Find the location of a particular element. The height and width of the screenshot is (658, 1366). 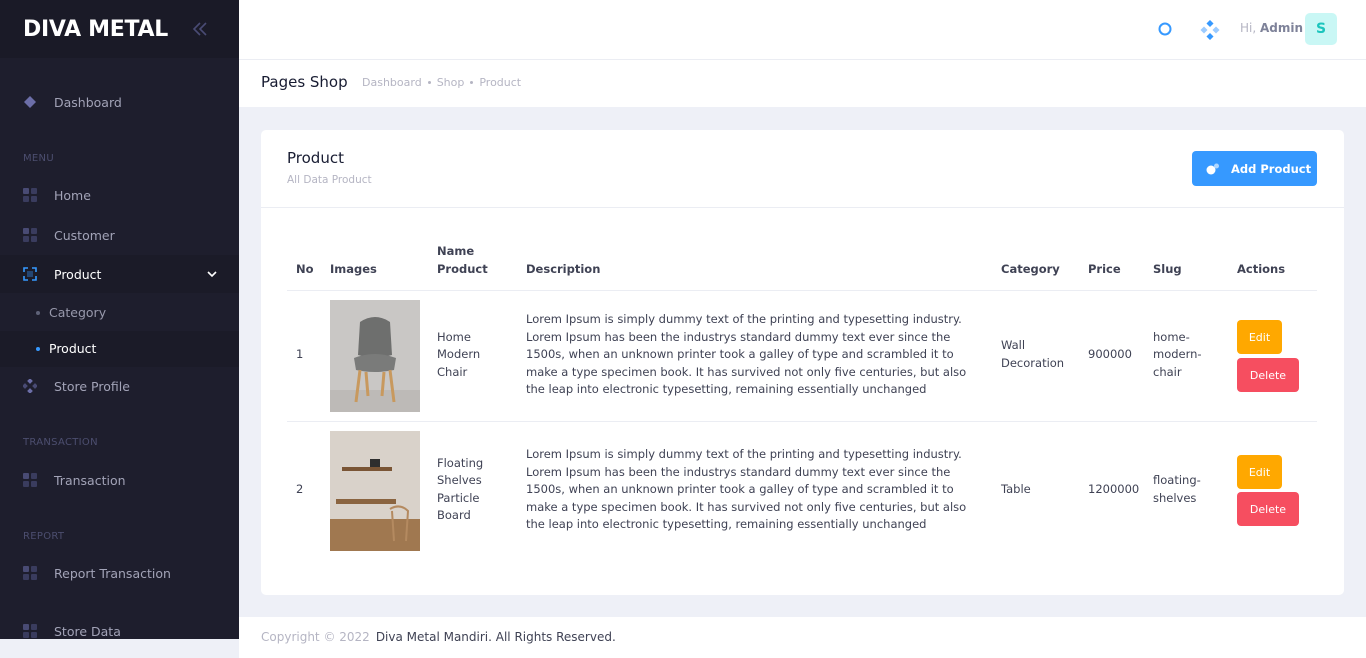

cell-category-line1: Wall is located at coordinates (1013, 345).